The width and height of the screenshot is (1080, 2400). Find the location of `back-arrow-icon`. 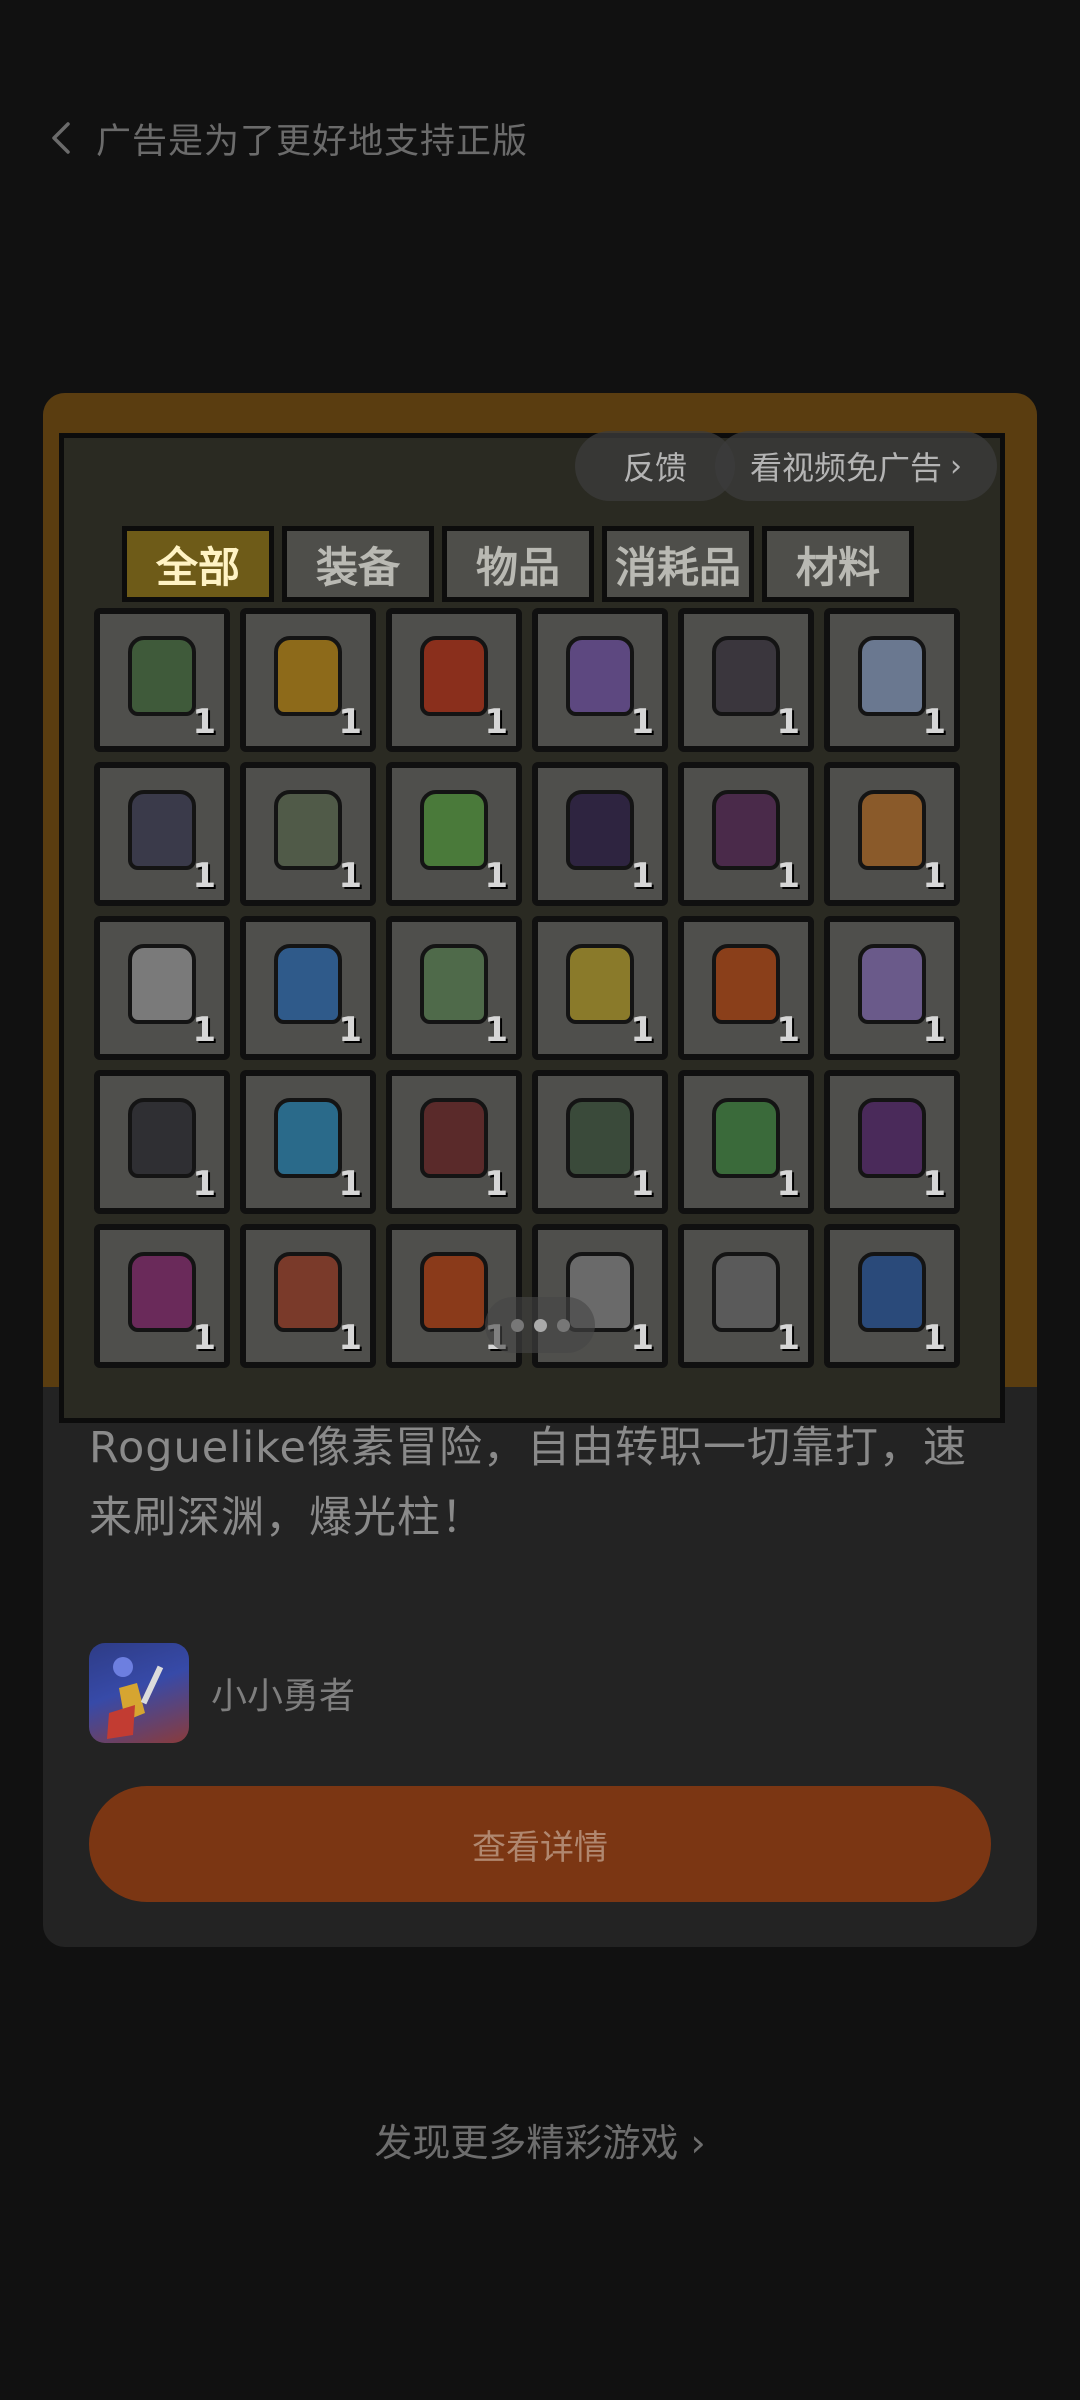

back-arrow-icon is located at coordinates (61, 138).